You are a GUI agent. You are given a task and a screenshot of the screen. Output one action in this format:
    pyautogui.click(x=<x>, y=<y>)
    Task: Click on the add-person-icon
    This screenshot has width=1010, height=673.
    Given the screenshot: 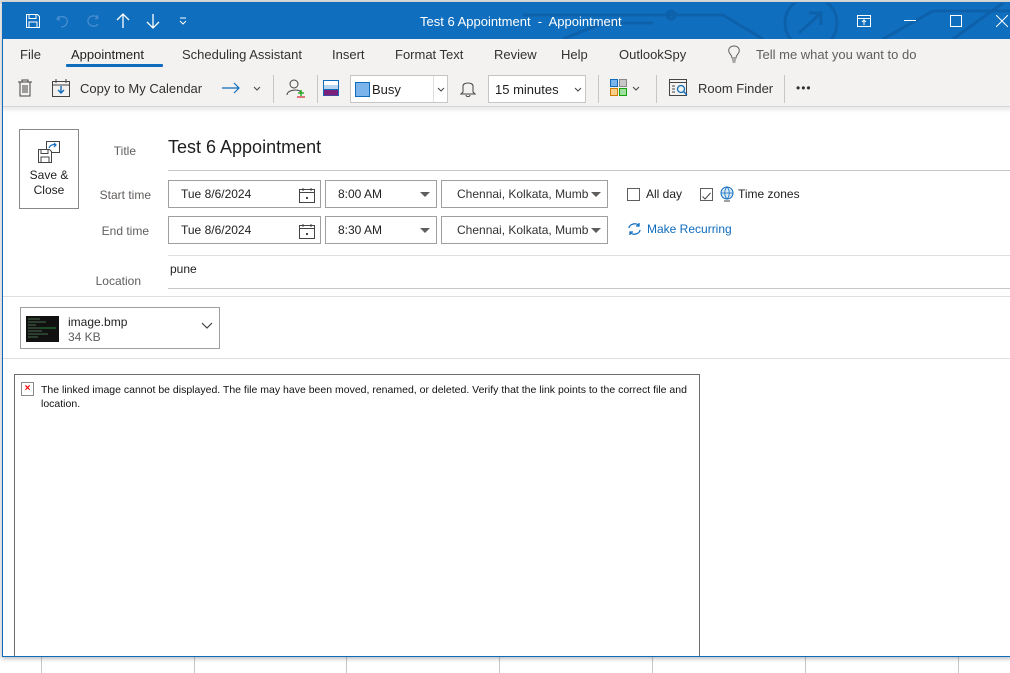 What is the action you would take?
    pyautogui.click(x=295, y=88)
    